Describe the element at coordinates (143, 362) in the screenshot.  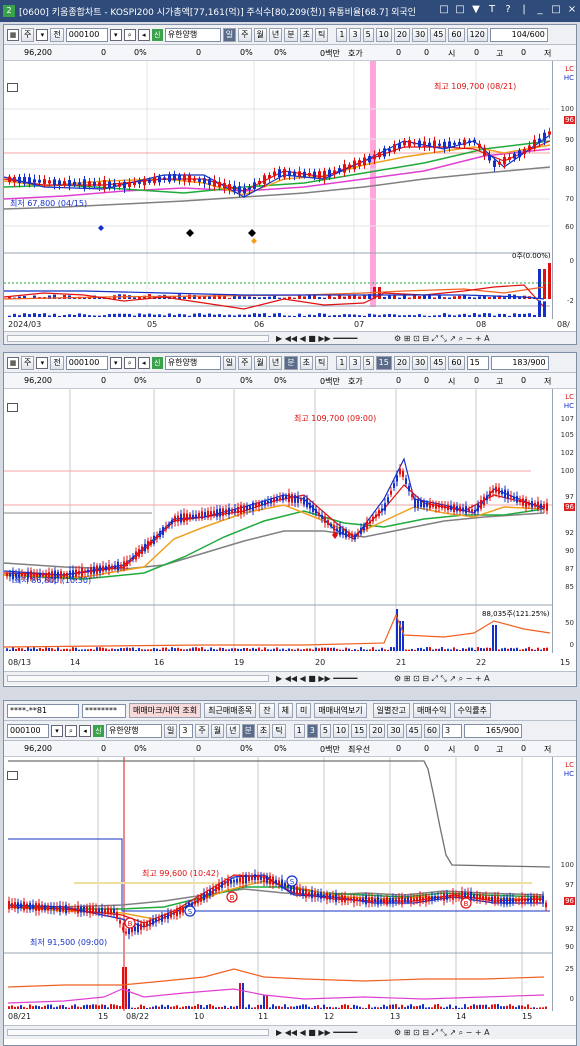
I see `speaker-icon: ◂` at that location.